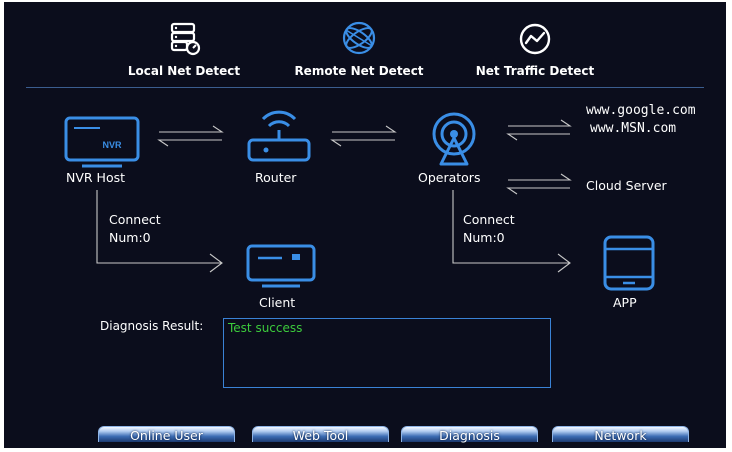 The height and width of the screenshot is (452, 732). Describe the element at coordinates (469, 434) in the screenshot. I see `diagnosis-button: Diagnosis` at that location.